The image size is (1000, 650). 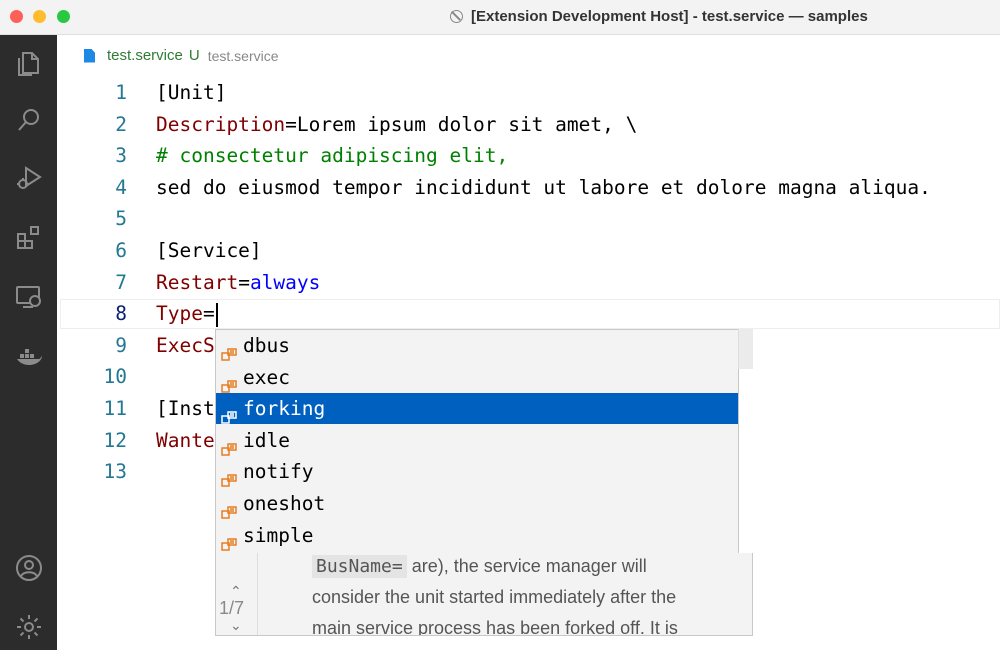 What do you see at coordinates (266, 377) in the screenshot?
I see `suggestion-label: exec` at bounding box center [266, 377].